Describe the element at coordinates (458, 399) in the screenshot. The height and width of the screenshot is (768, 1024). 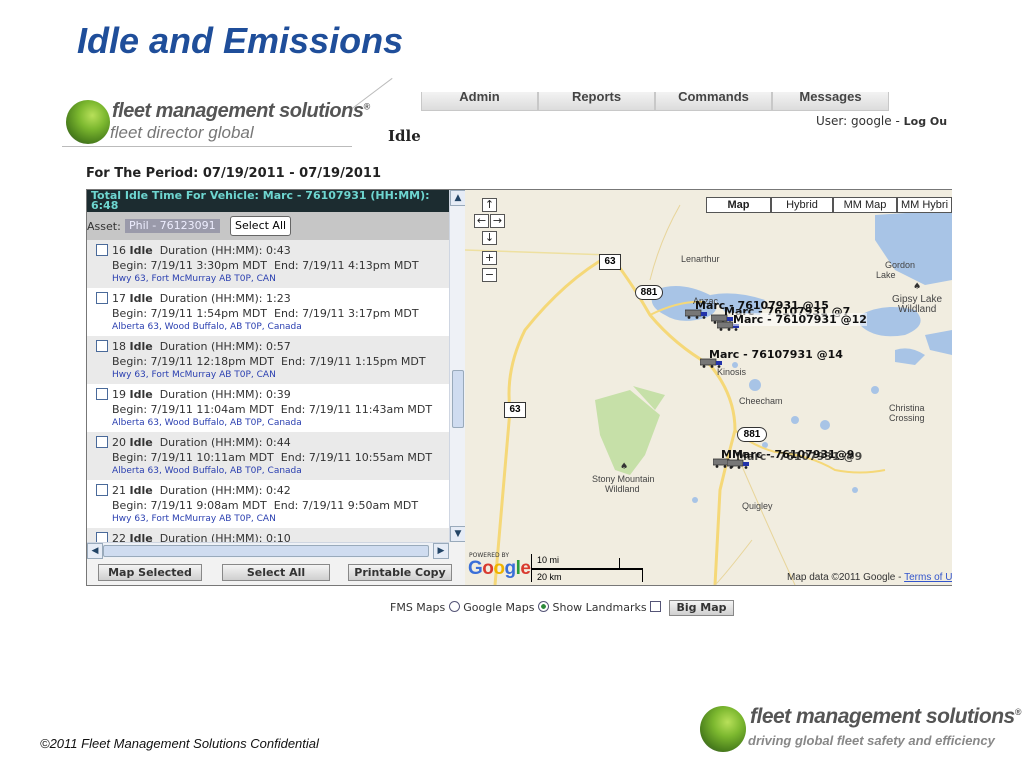
I see `vertical-scroll-thumb` at that location.